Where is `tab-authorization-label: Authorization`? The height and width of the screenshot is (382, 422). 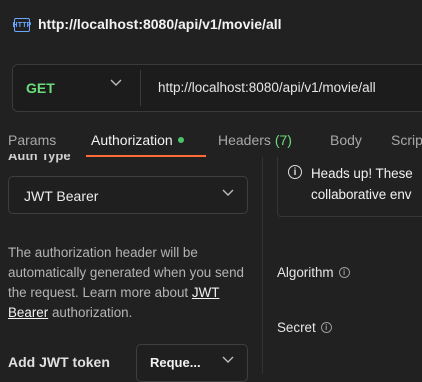
tab-authorization-label: Authorization is located at coordinates (132, 140).